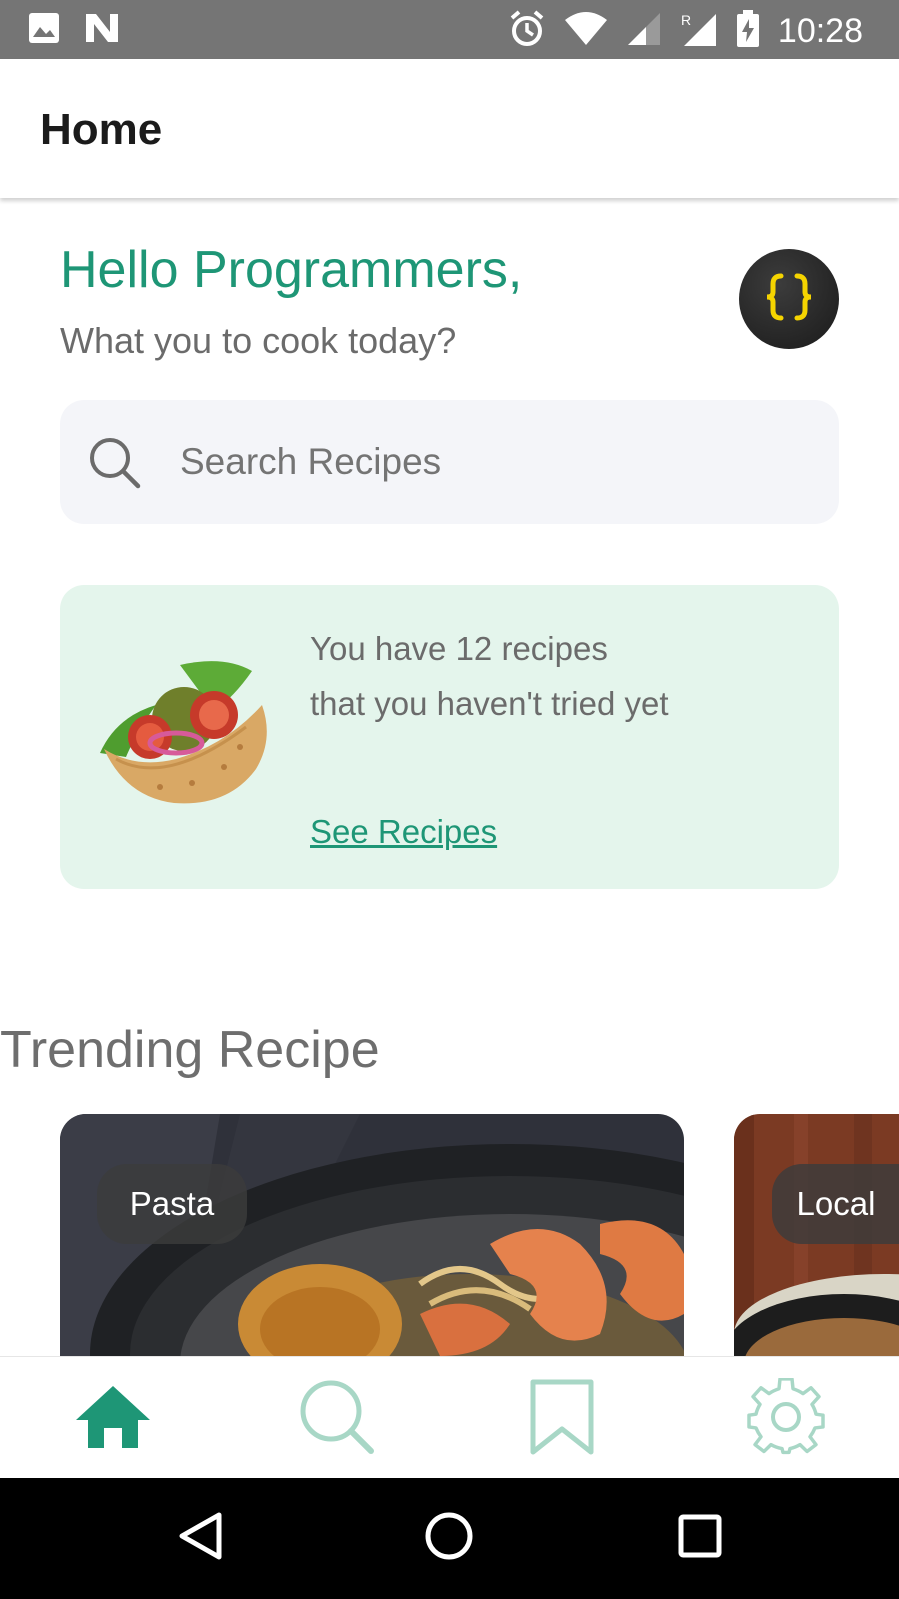  Describe the element at coordinates (686, 20) in the screenshot. I see `svg-text: R` at that location.